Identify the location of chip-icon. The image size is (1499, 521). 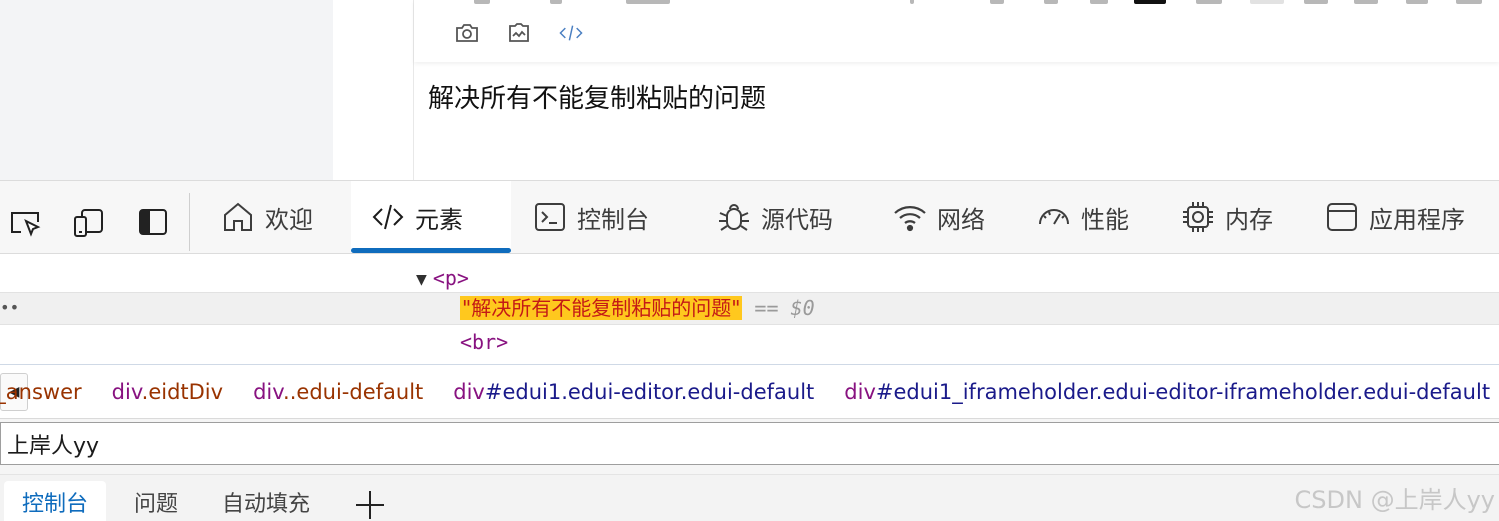
(1198, 217).